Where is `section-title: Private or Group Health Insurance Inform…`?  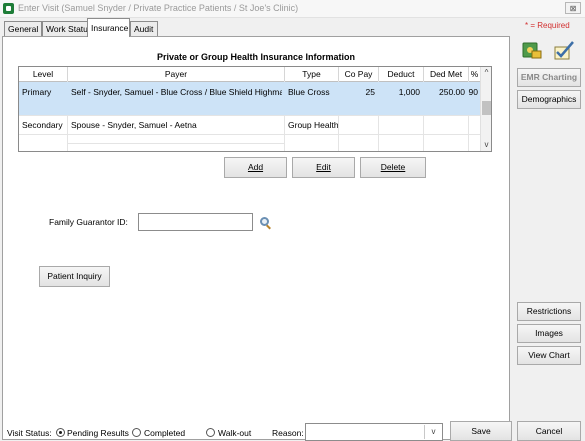
section-title: Private or Group Health Insurance Inform… is located at coordinates (256, 57).